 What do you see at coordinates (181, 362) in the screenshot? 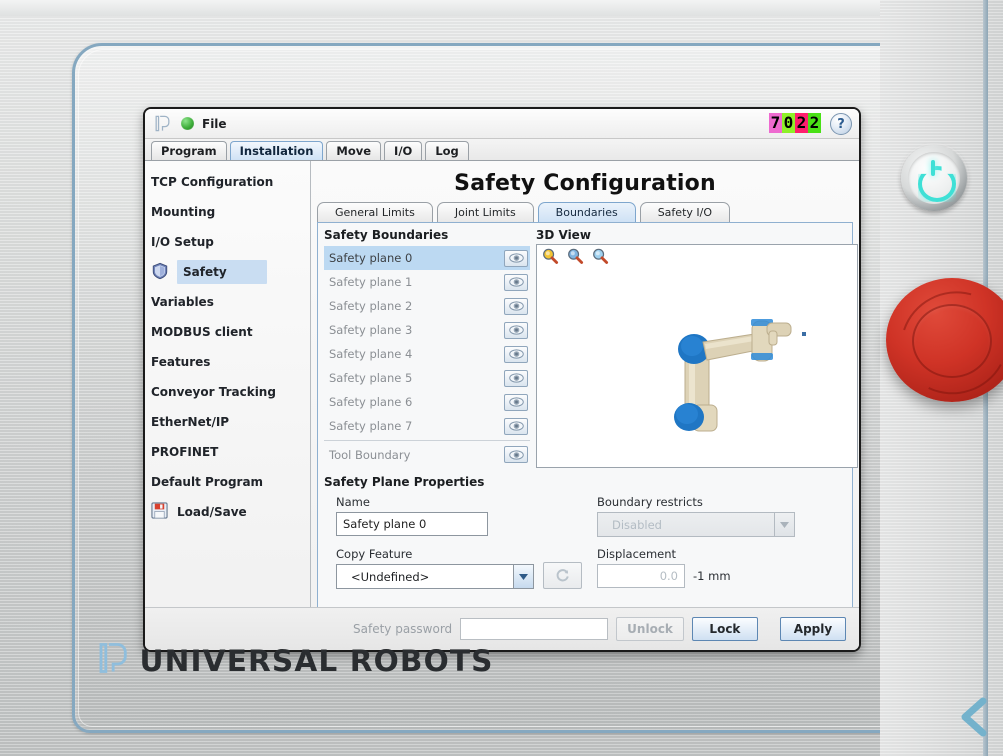
I see `sidebar-item-label: Features` at bounding box center [181, 362].